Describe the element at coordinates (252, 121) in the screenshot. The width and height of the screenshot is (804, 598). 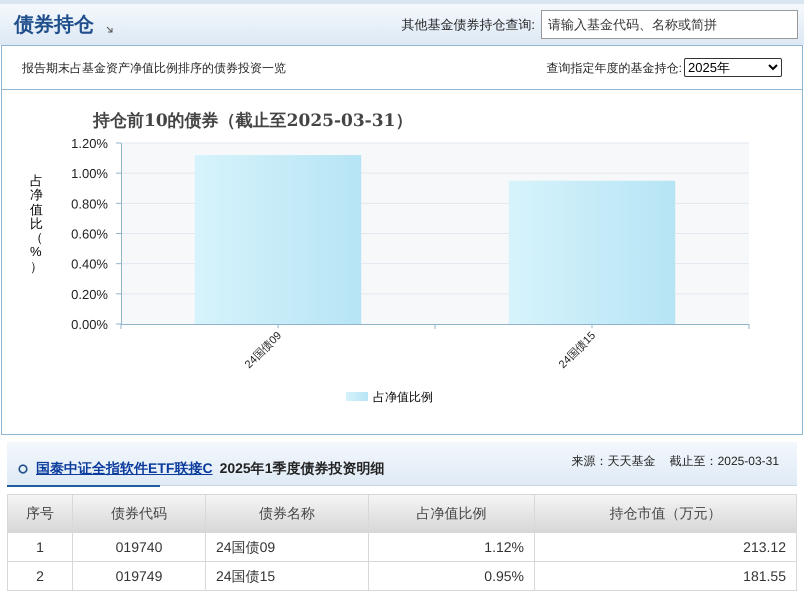
I see `chart-title: 持仓前10的债券（截止至2025-03-31）` at that location.